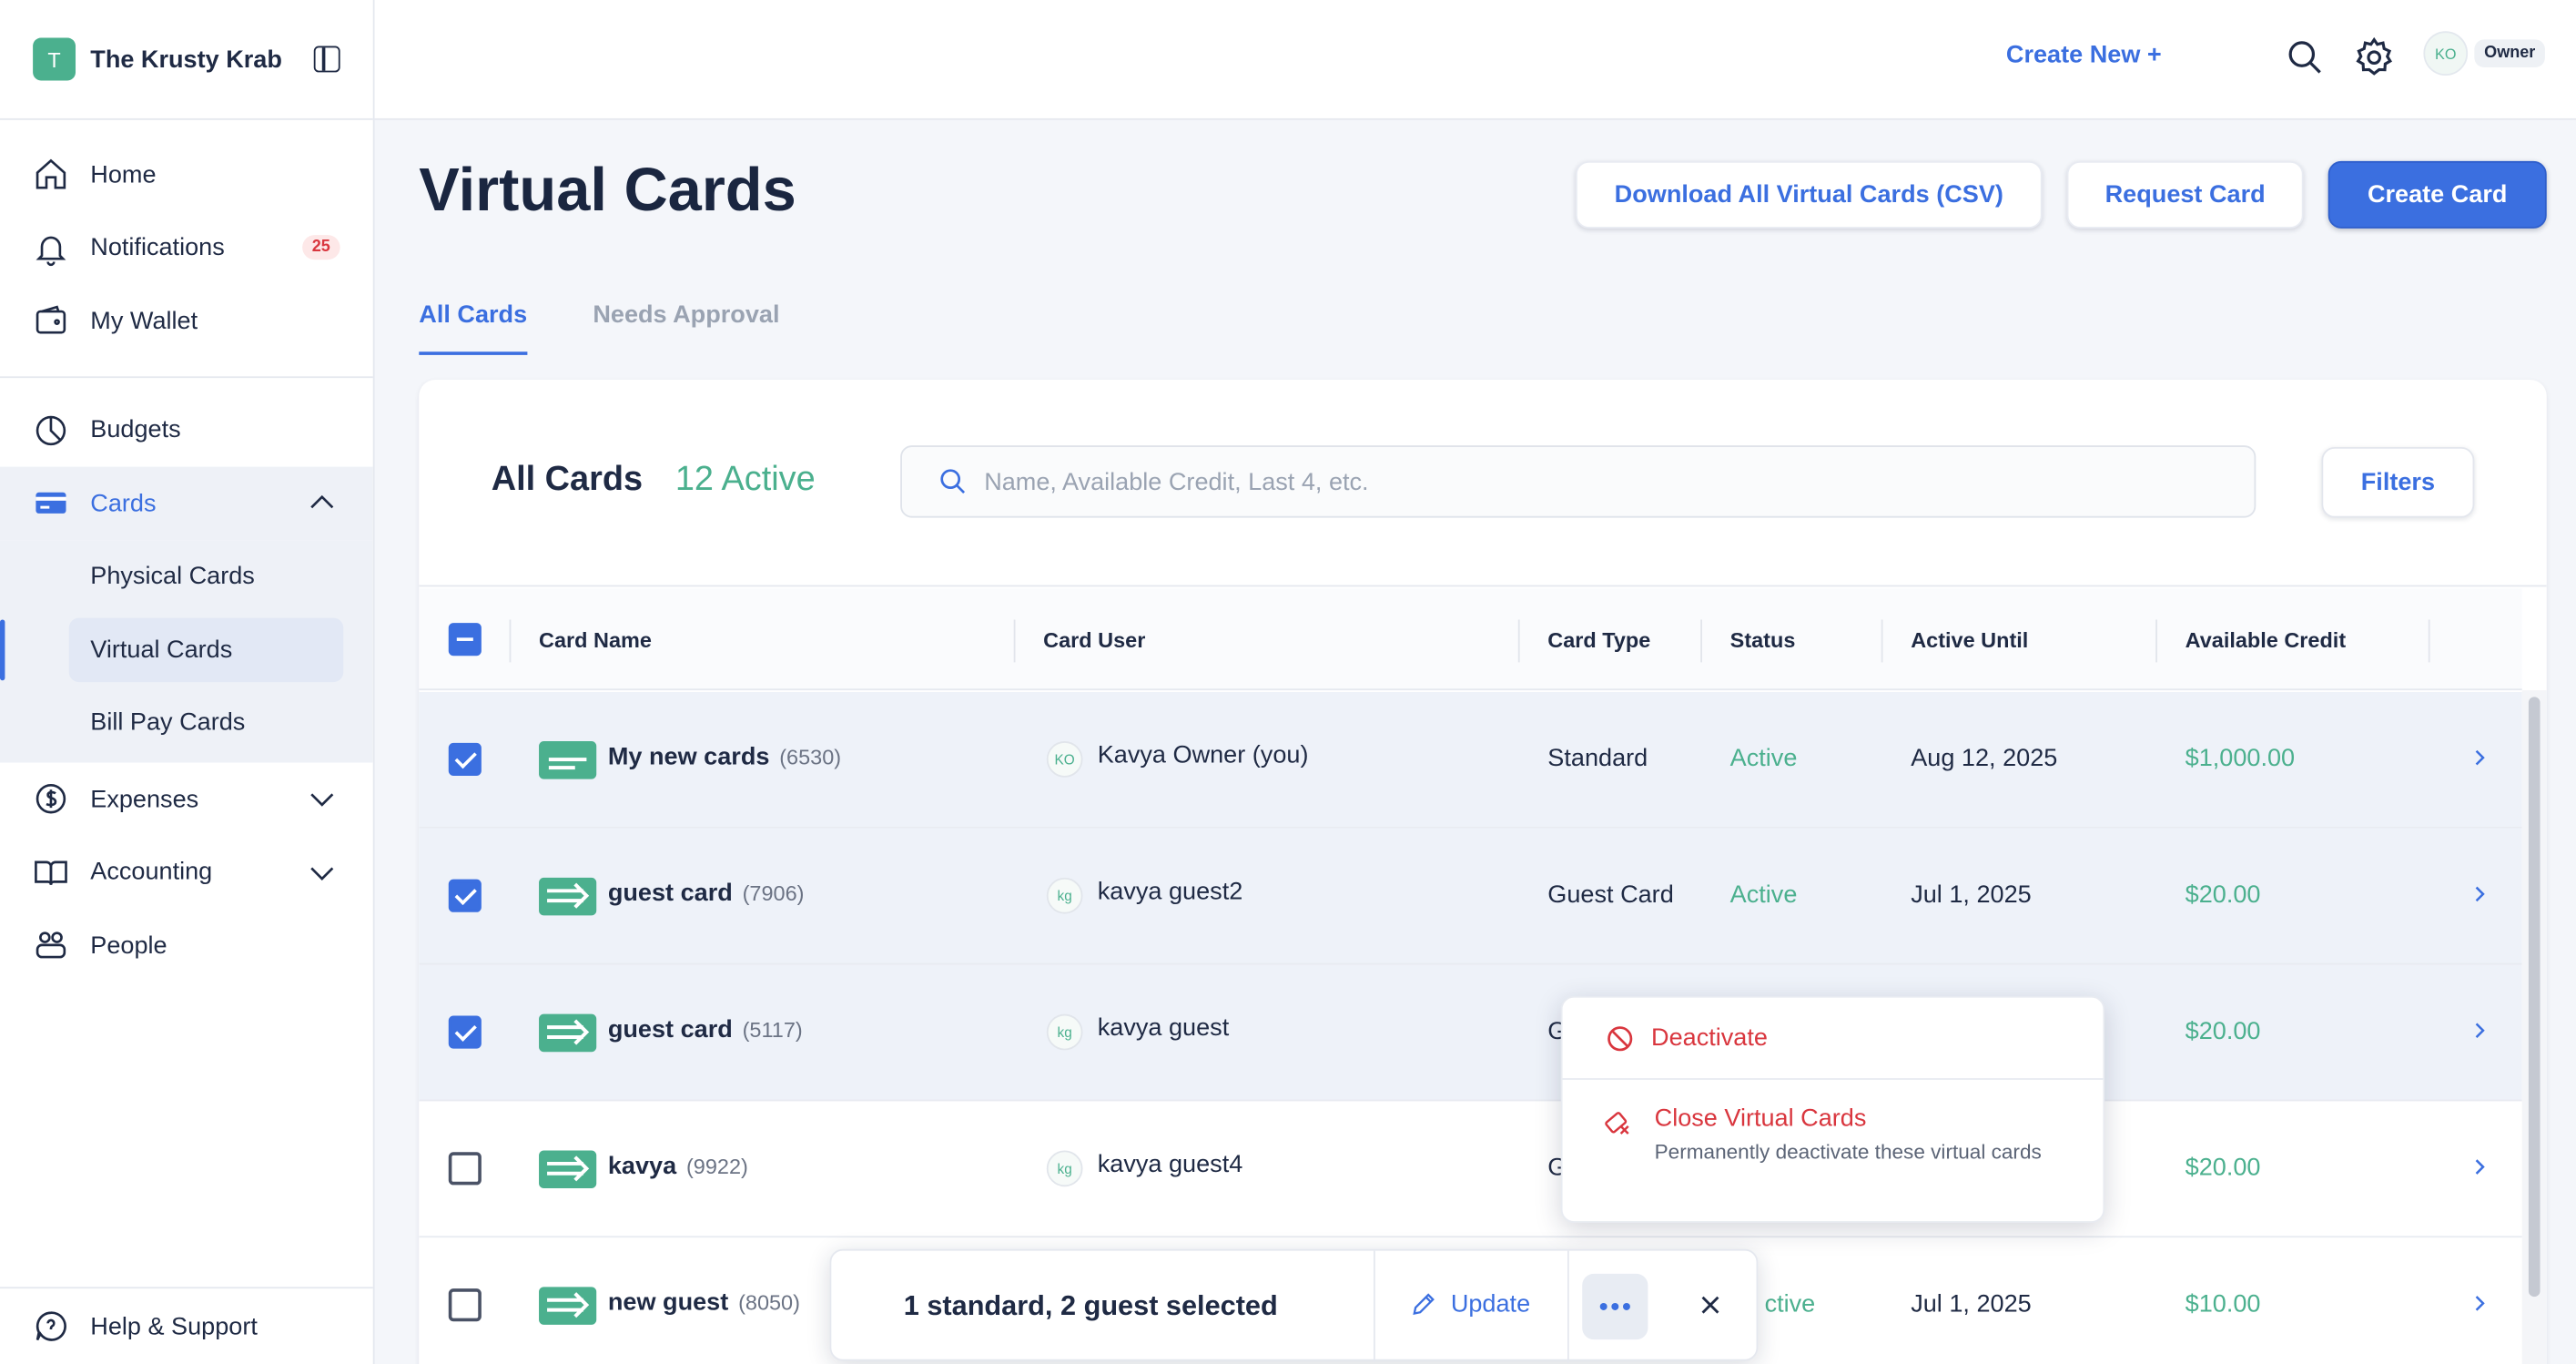 The width and height of the screenshot is (2576, 1364). I want to click on menu-item-deactivate: Deactivate, so click(1833, 1039).